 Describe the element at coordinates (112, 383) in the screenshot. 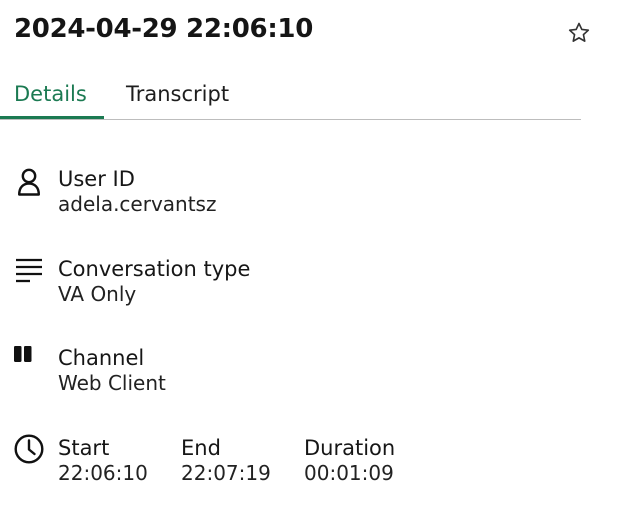

I see `channel-value: Web Client` at that location.